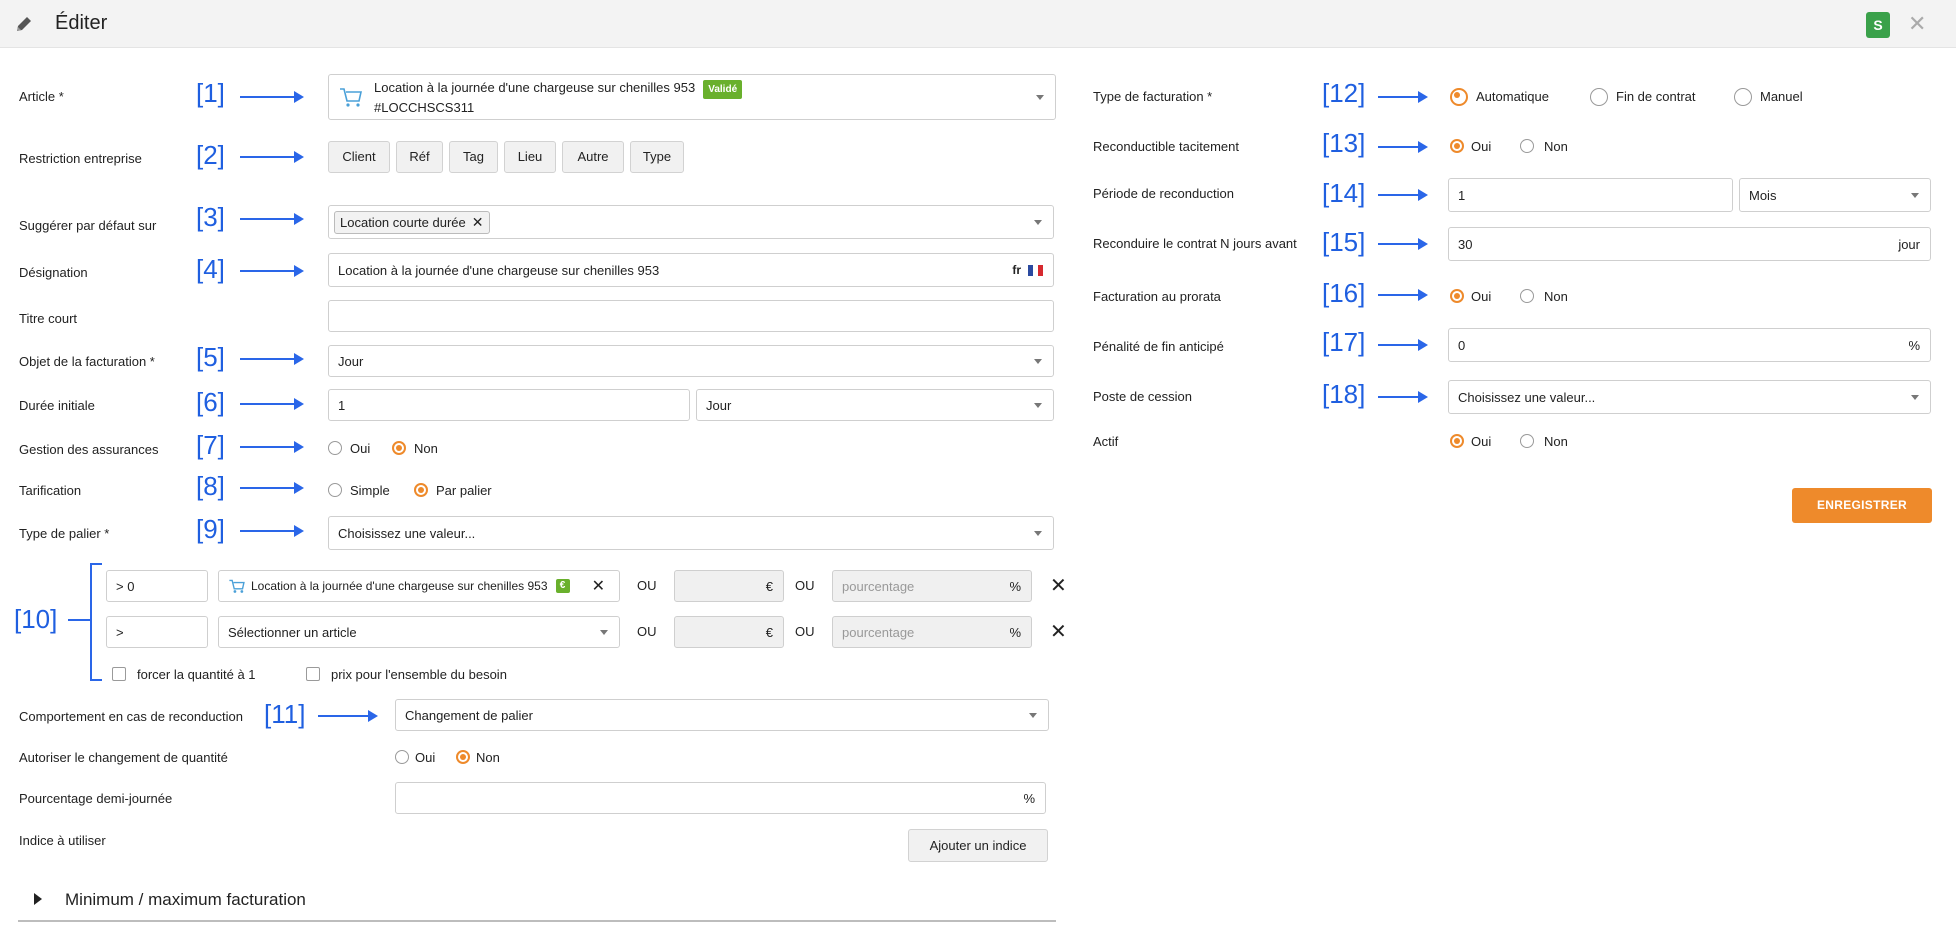  Describe the element at coordinates (335, 448) in the screenshot. I see `insurance-oui-radio` at that location.